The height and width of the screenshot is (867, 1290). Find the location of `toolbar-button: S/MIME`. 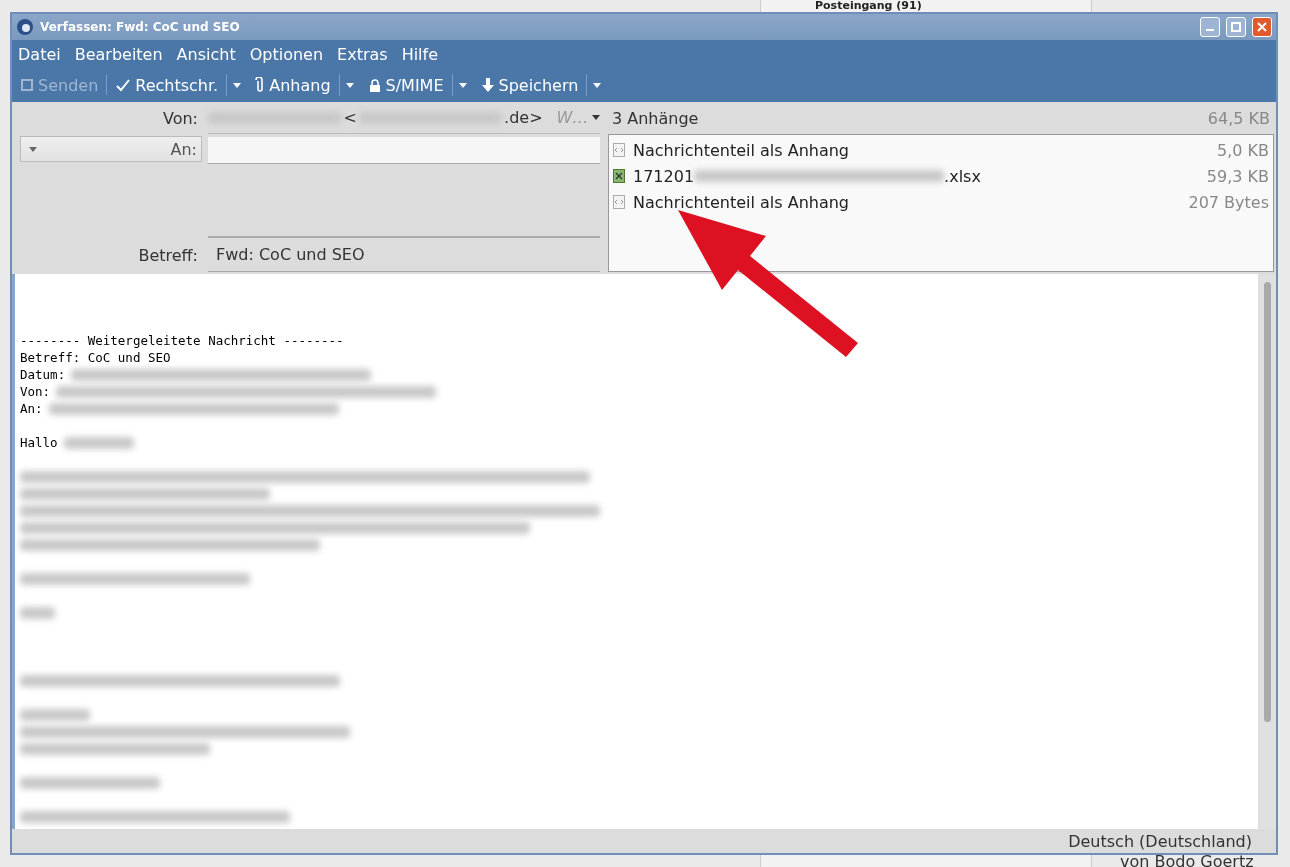

toolbar-button: S/MIME is located at coordinates (405, 85).